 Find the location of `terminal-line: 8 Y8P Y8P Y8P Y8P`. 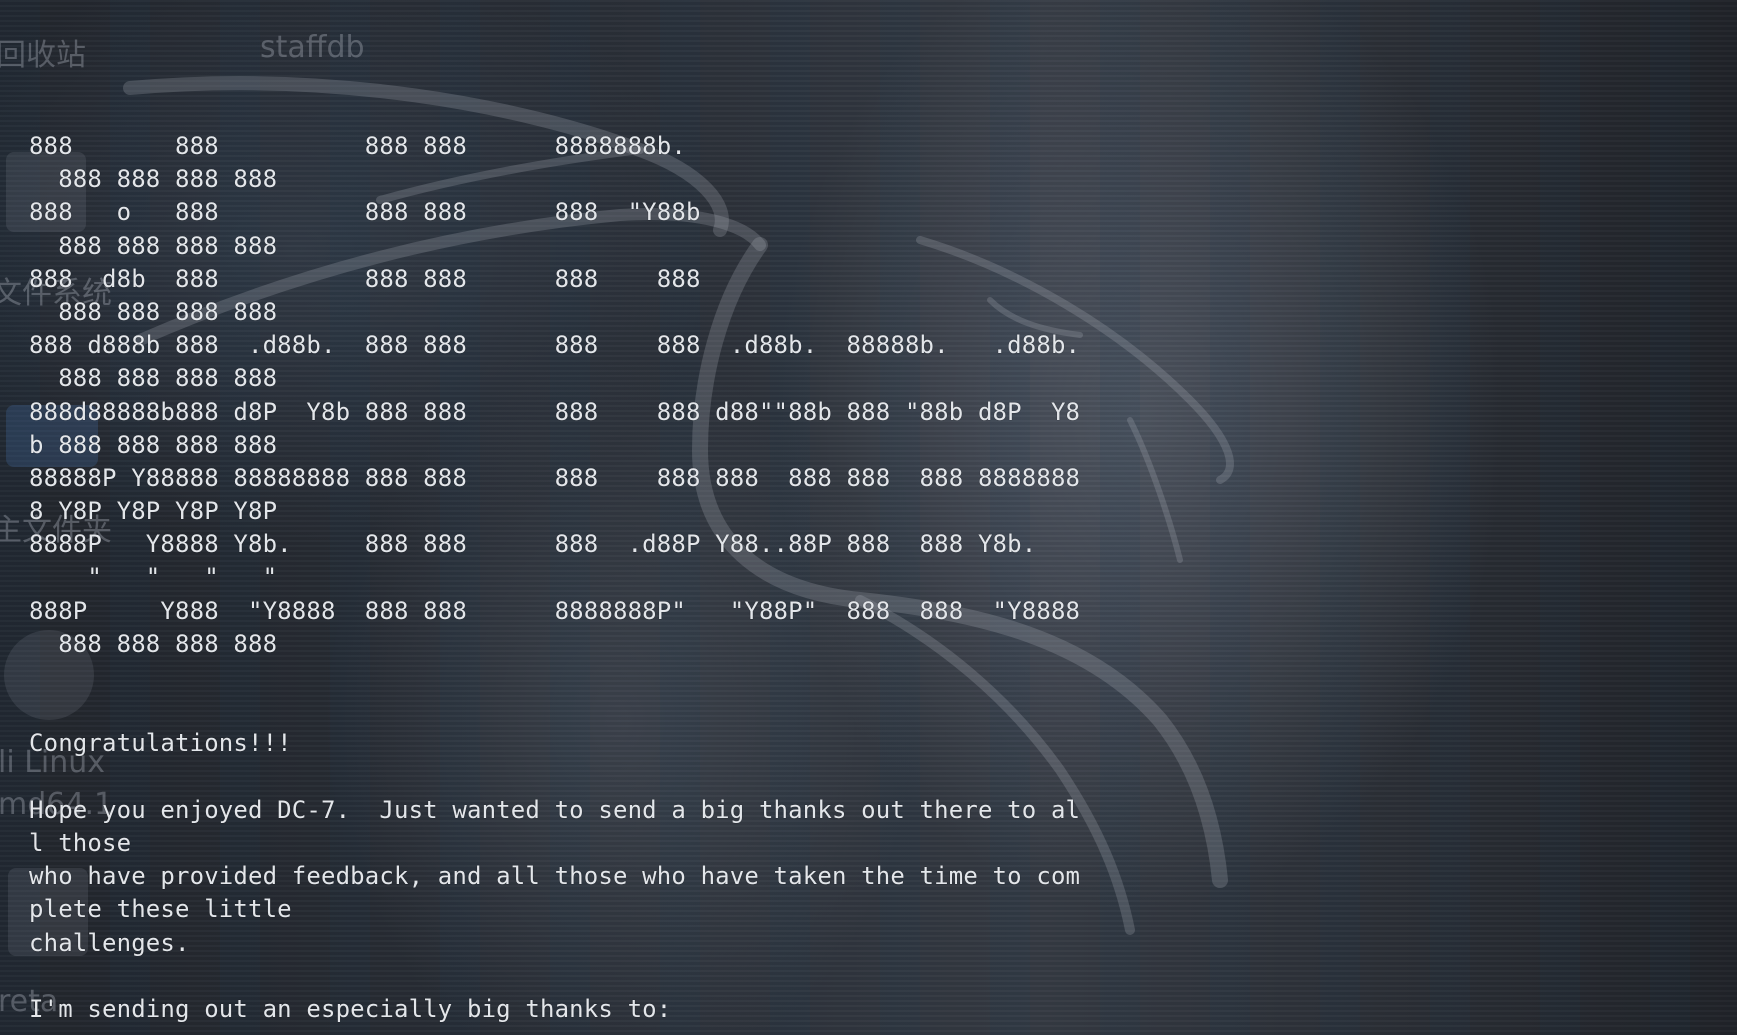

terminal-line: 8 Y8P Y8P Y8P Y8P is located at coordinates (153, 511).